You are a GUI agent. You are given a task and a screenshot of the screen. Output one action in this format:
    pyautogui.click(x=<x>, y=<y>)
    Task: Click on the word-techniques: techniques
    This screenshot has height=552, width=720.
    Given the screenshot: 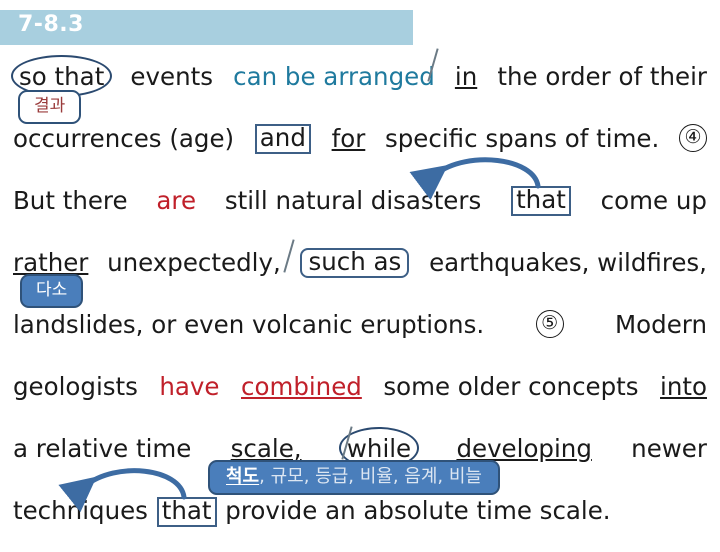 What is the action you would take?
    pyautogui.click(x=80, y=510)
    